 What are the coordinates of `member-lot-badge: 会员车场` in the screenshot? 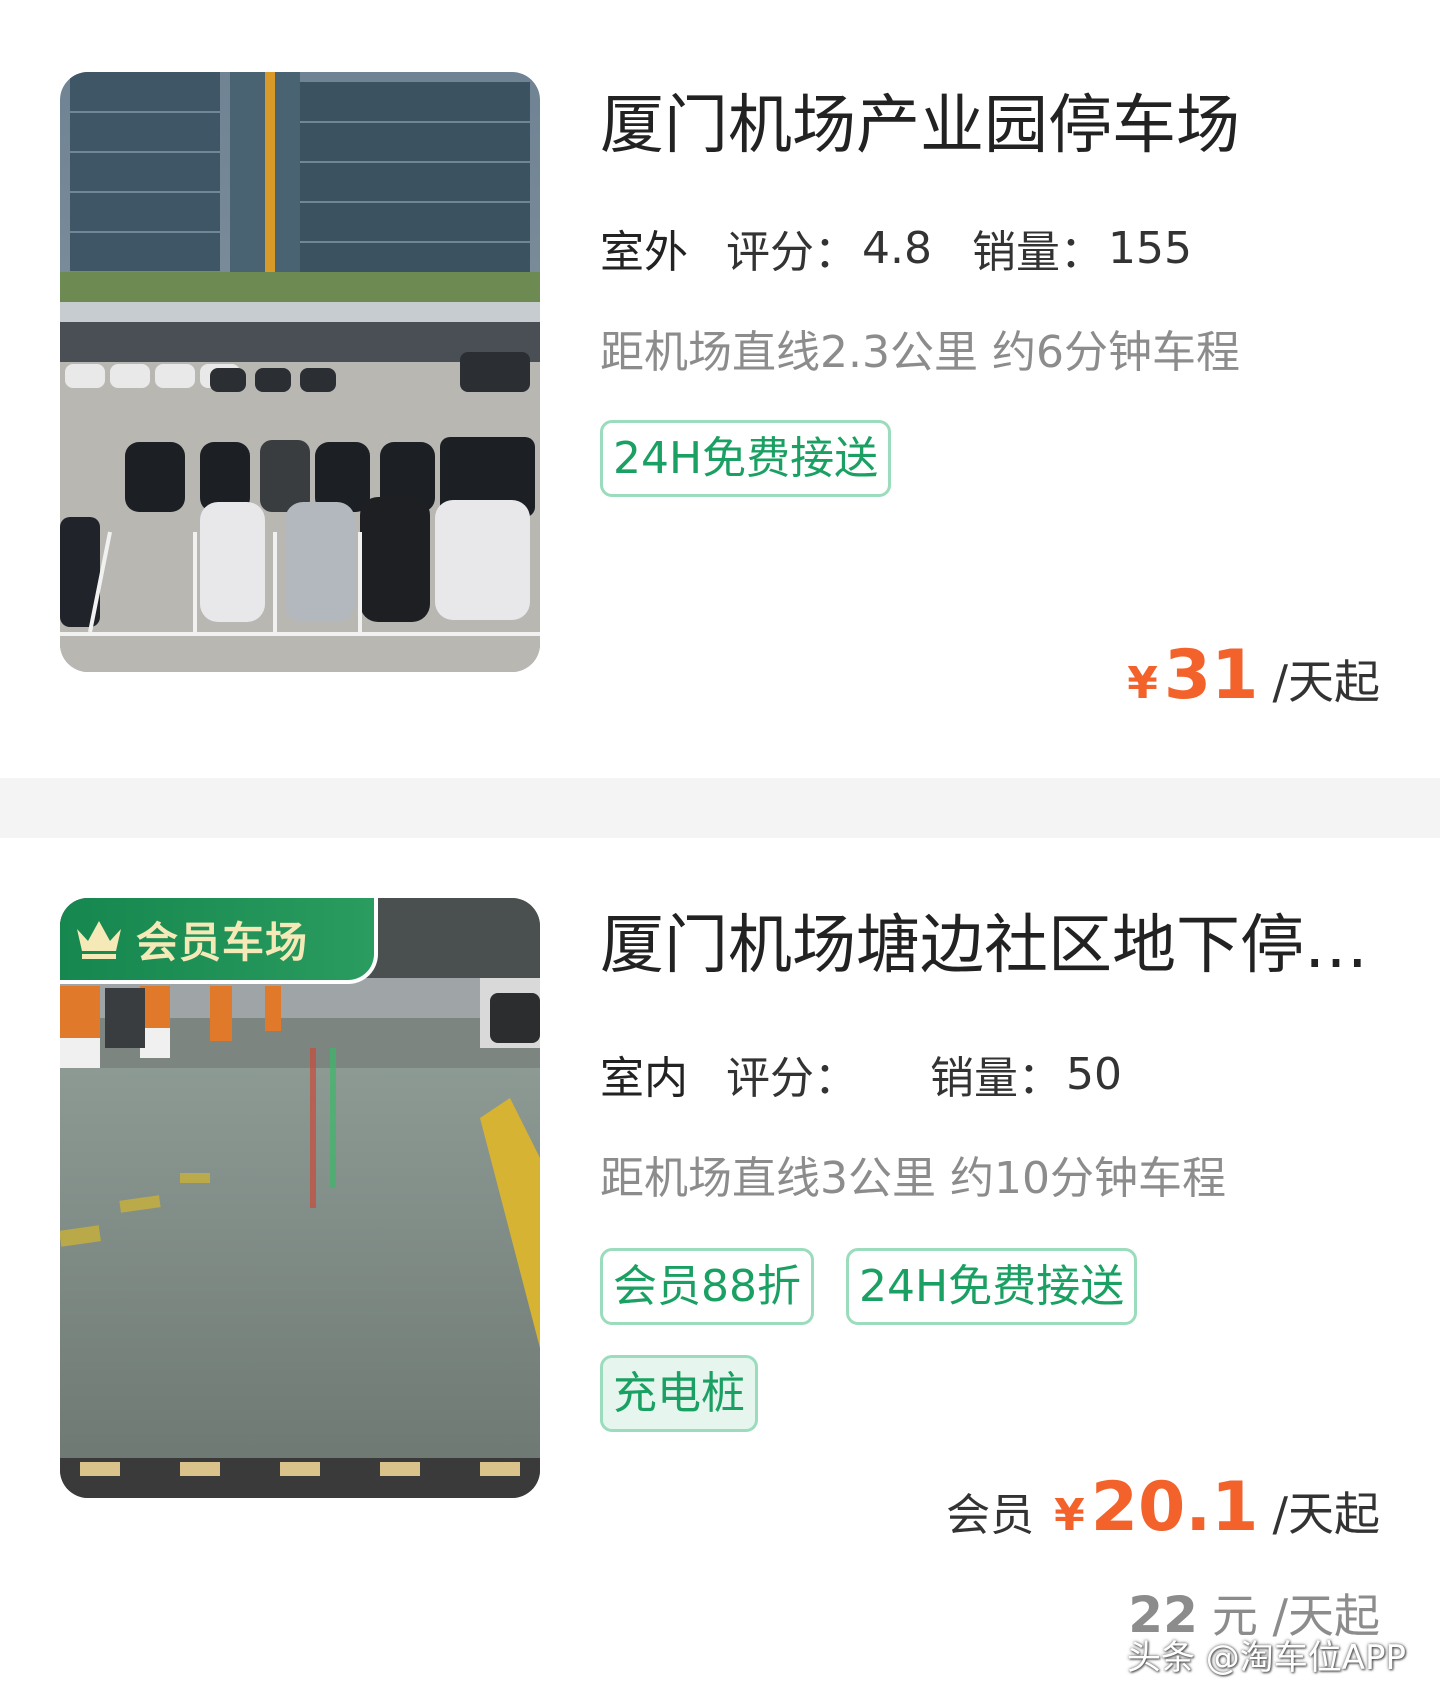 It's located at (219, 941).